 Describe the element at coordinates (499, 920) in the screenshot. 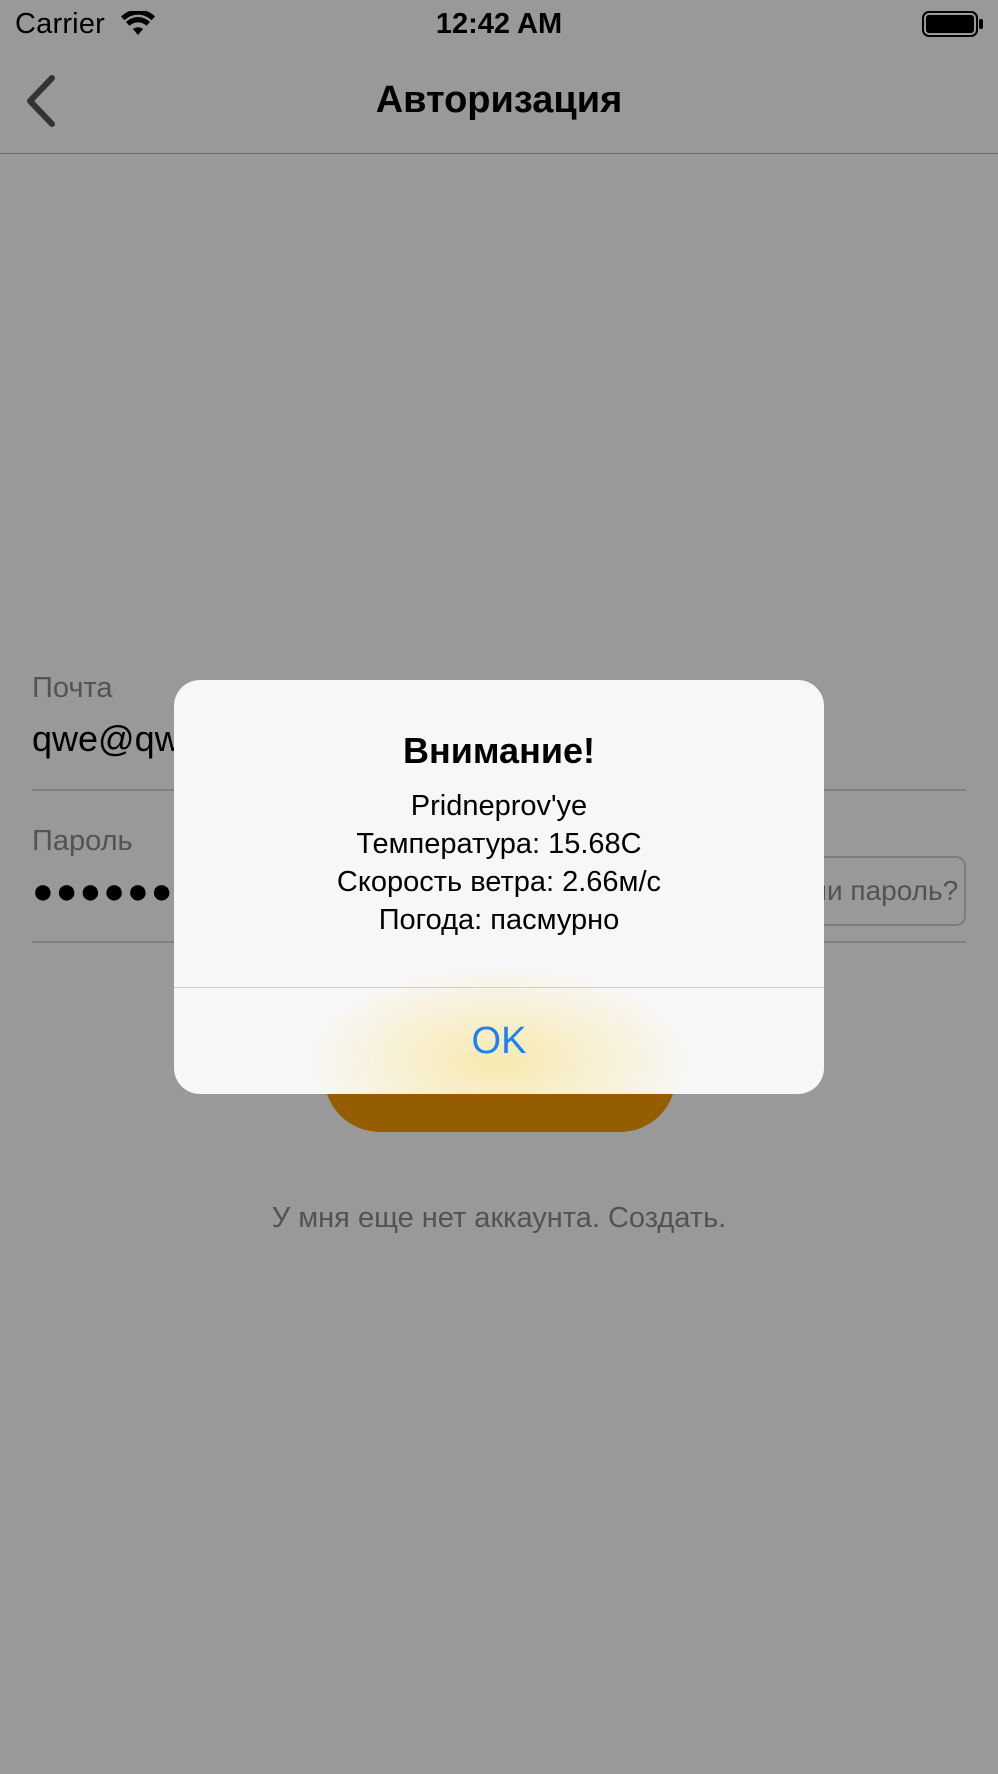

I see `alert-weather: Погода: пасмурно` at that location.